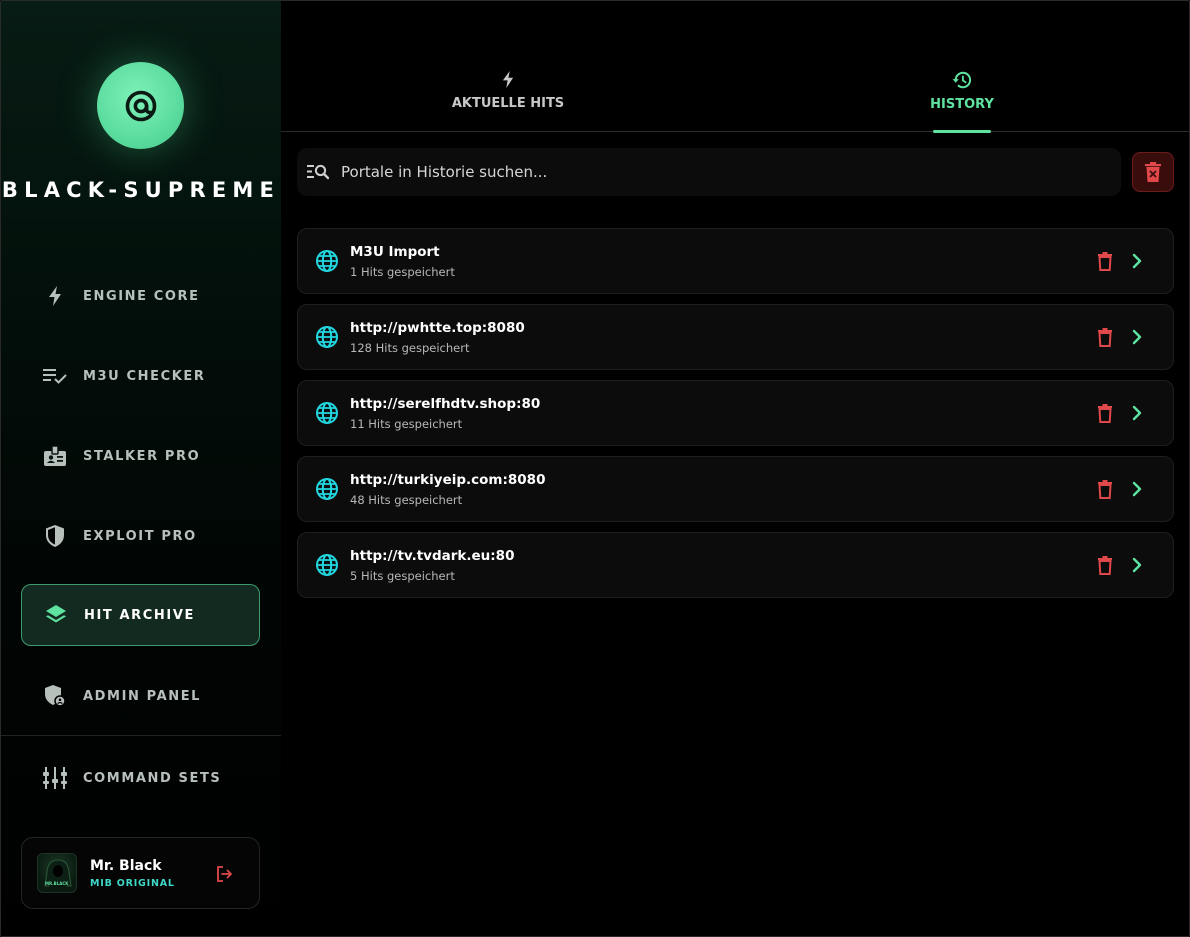 The image size is (1190, 937). I want to click on list-check-icon, so click(55, 376).